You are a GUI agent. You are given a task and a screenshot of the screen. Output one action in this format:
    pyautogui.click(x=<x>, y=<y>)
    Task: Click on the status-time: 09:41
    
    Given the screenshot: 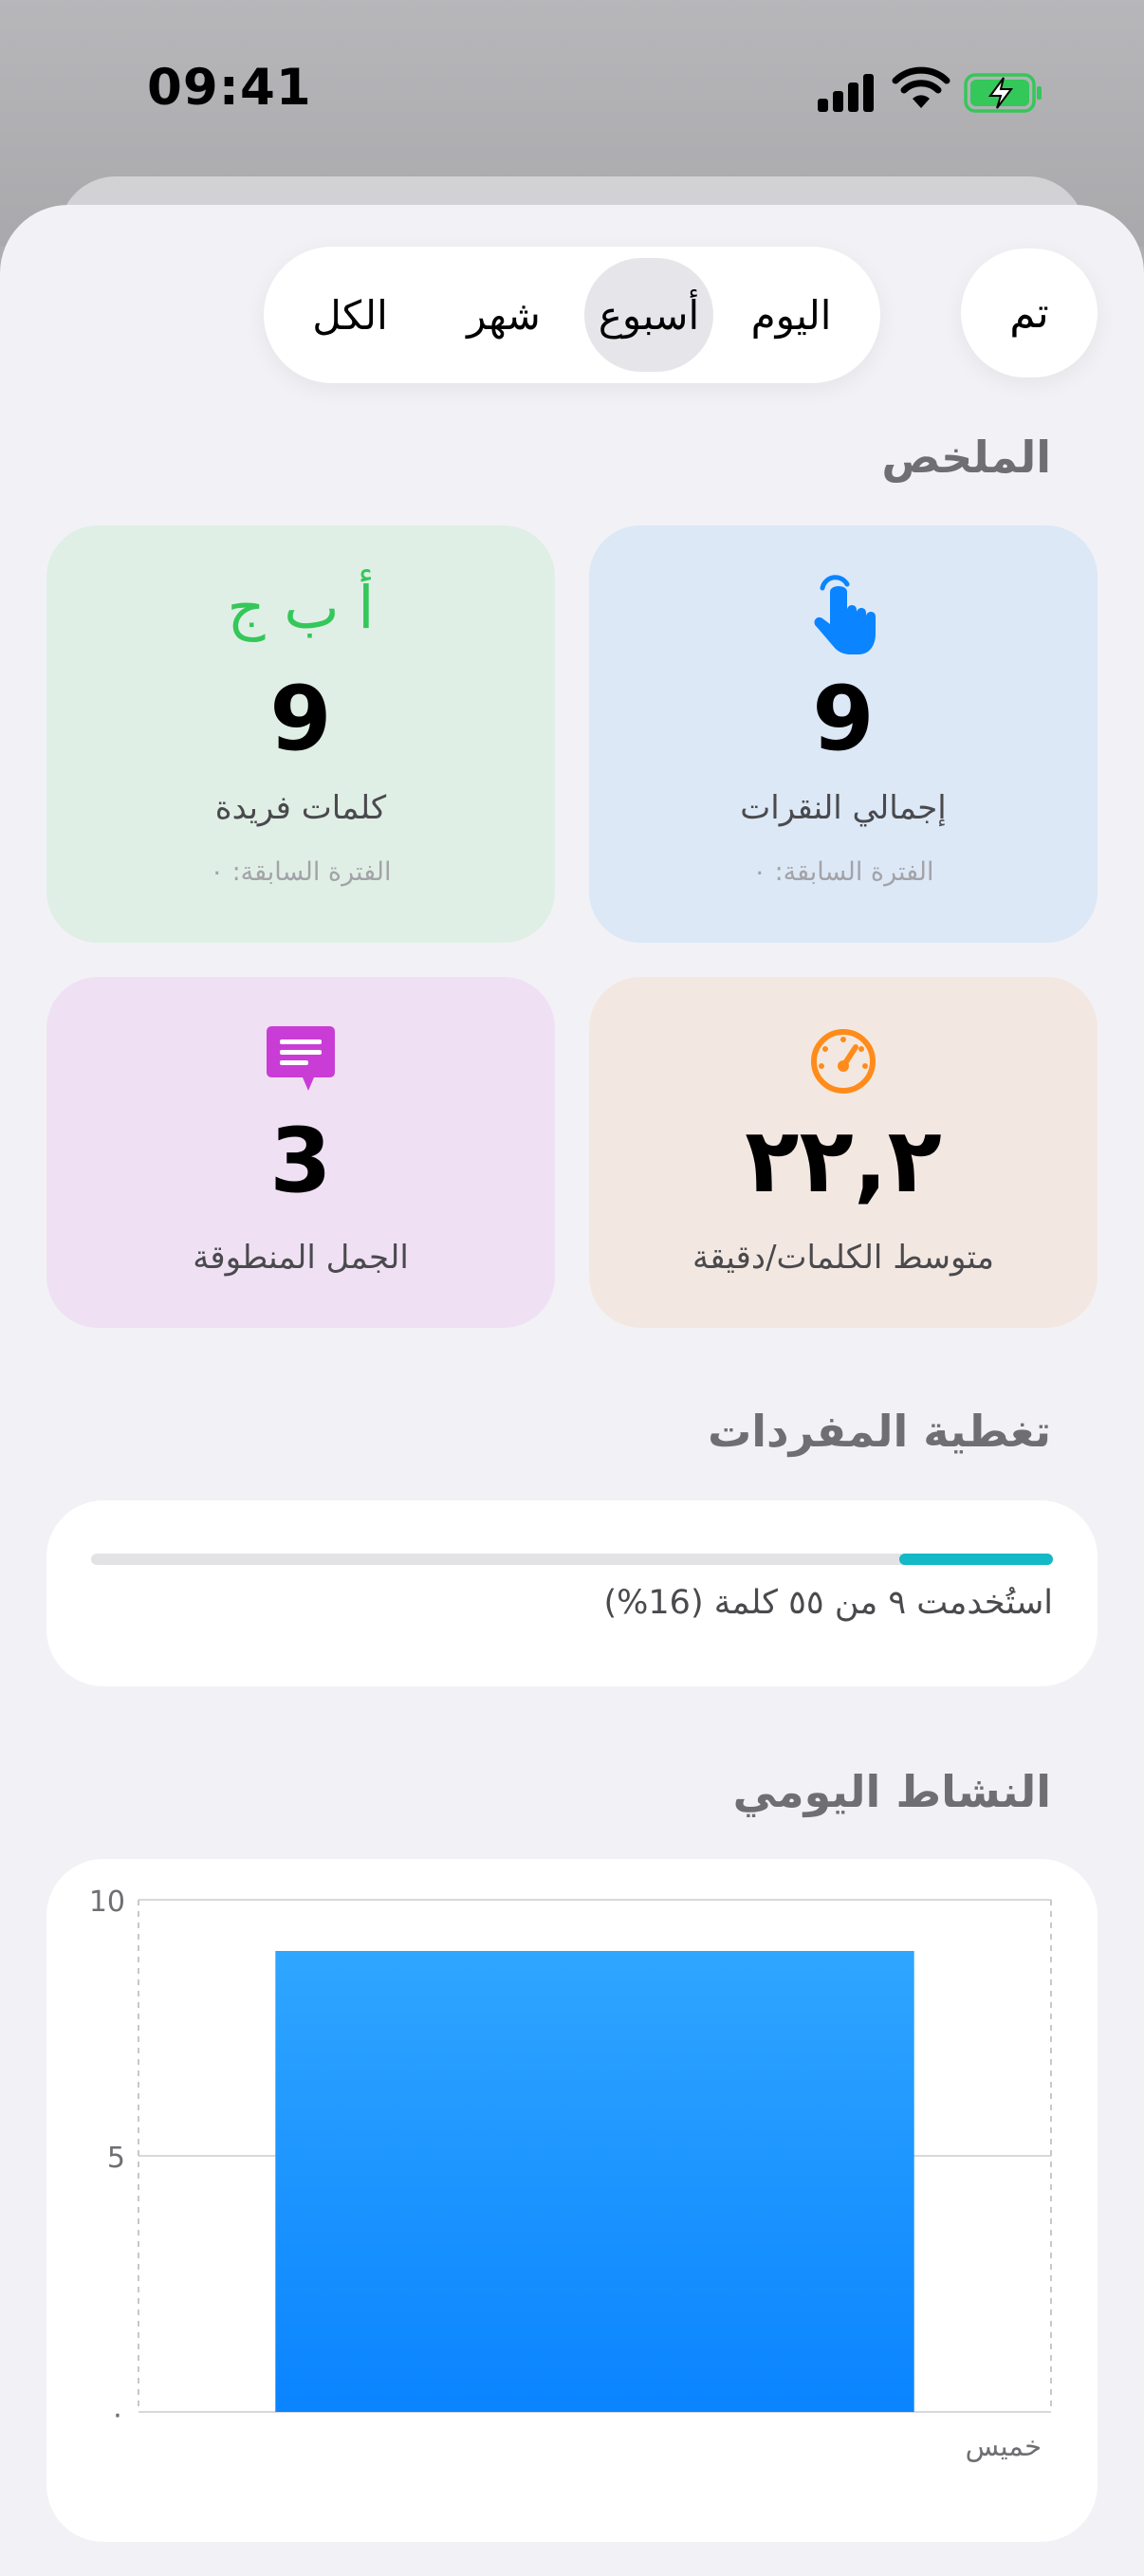 What is the action you would take?
    pyautogui.click(x=229, y=88)
    